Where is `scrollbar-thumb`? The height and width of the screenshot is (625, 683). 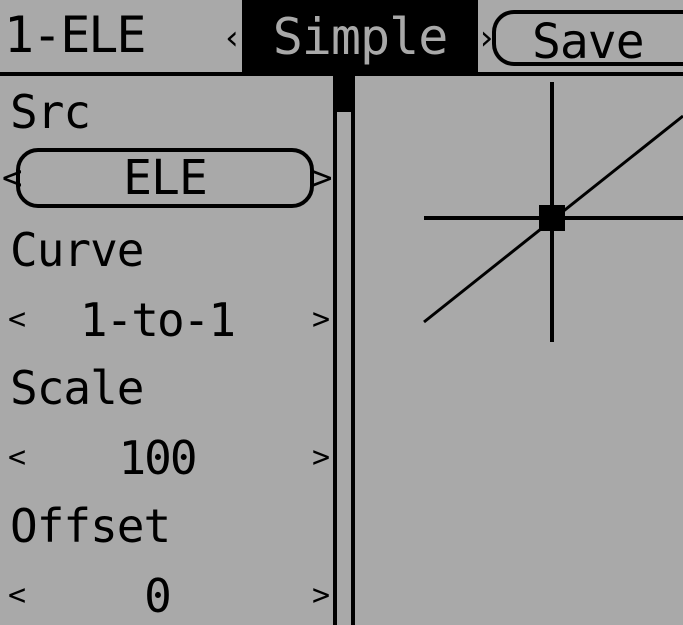
scrollbar-thumb is located at coordinates (344, 94).